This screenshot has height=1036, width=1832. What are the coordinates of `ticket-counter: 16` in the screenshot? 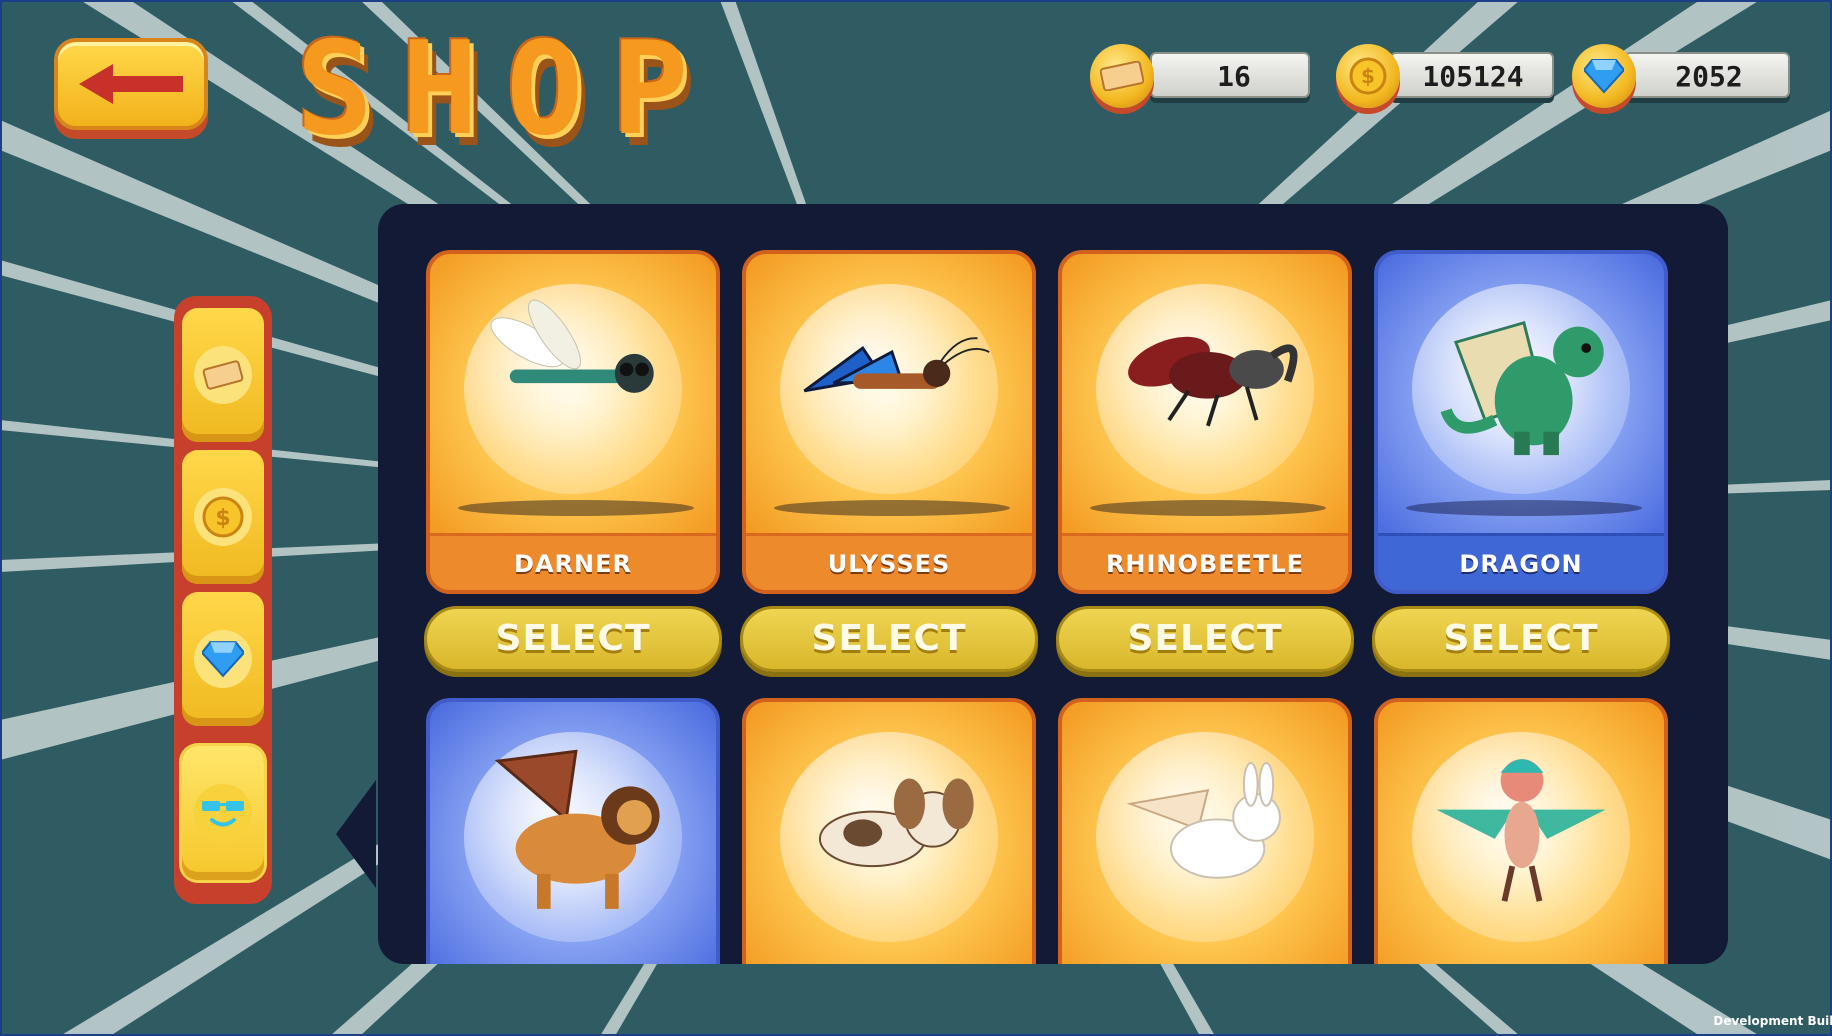 It's located at (1230, 75).